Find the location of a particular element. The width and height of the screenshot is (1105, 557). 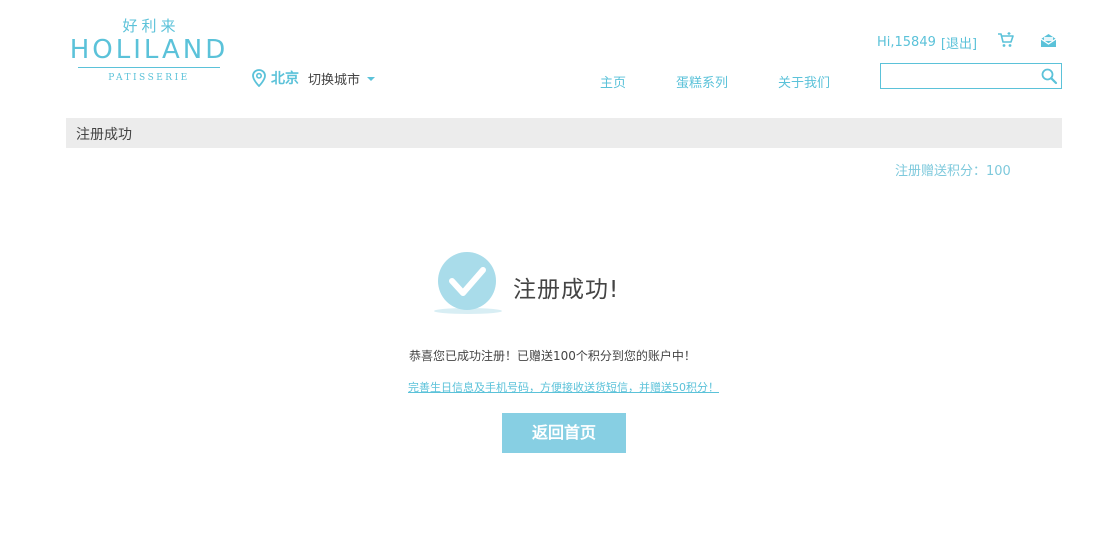

nav-item-about: 关于我们 is located at coordinates (818, 81).